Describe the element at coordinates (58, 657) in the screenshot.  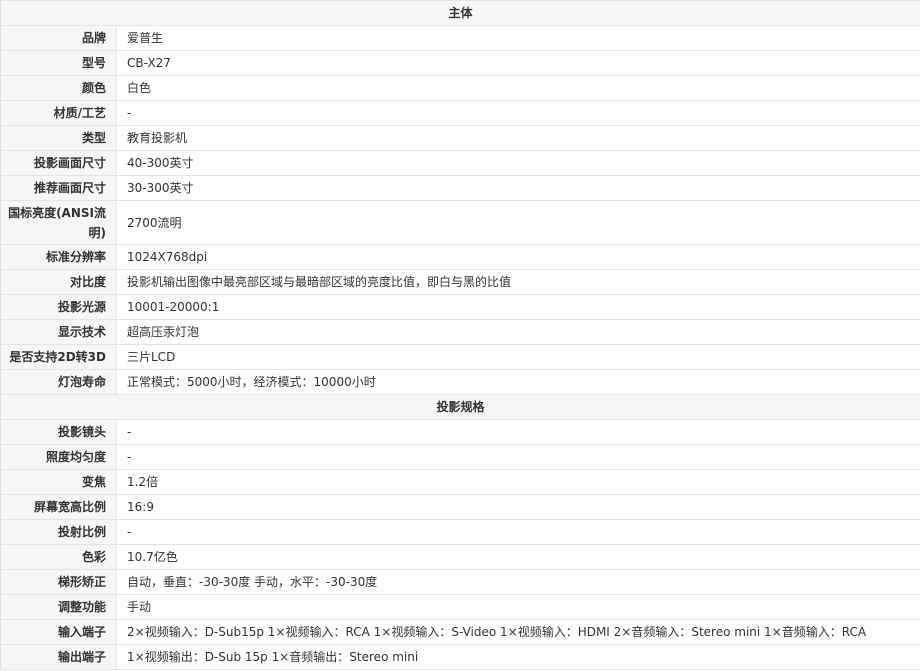
I see `spec-label: 输出端子` at that location.